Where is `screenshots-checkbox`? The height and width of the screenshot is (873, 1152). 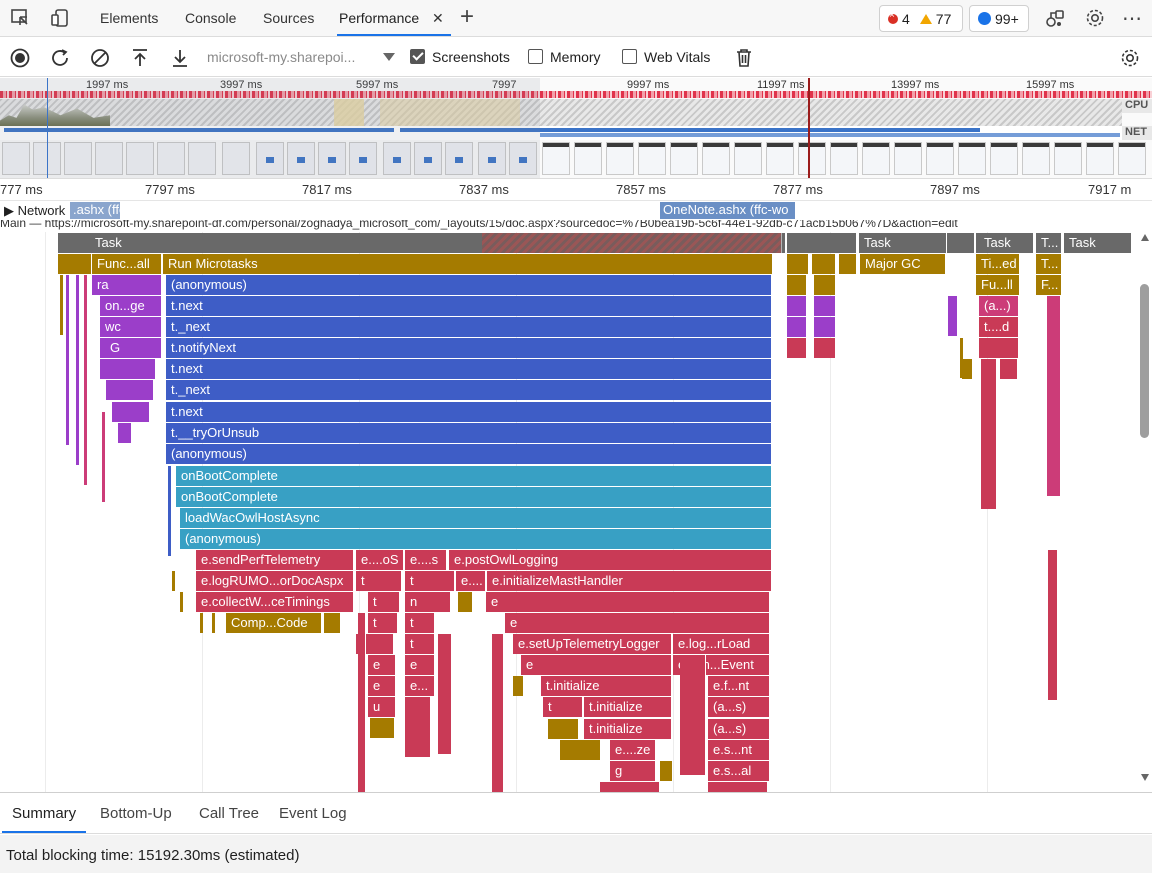
screenshots-checkbox is located at coordinates (417, 56).